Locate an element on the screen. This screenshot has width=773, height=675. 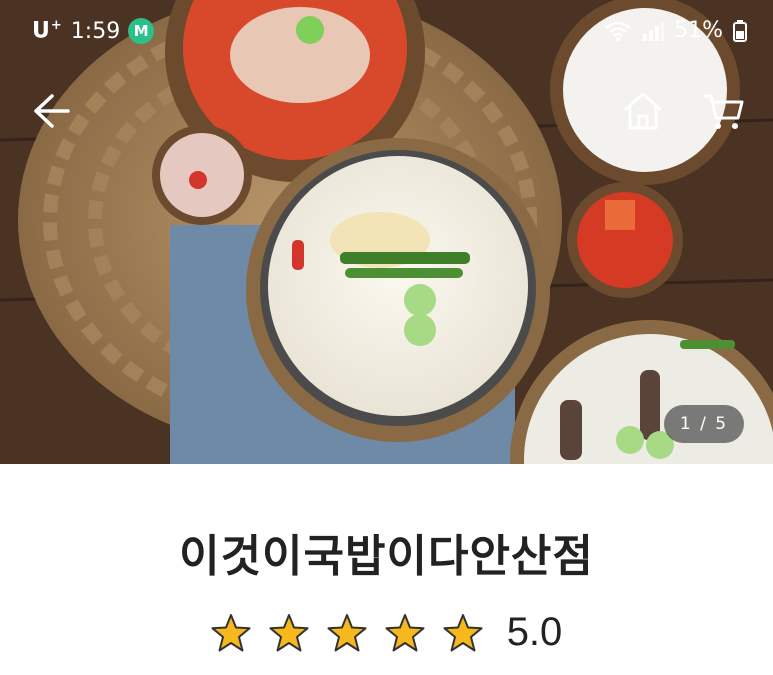
status-time: 1:59 is located at coordinates (95, 31).